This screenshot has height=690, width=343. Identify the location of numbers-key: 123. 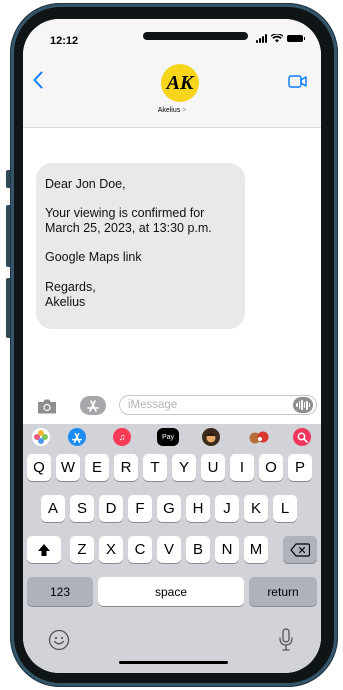
(60, 591).